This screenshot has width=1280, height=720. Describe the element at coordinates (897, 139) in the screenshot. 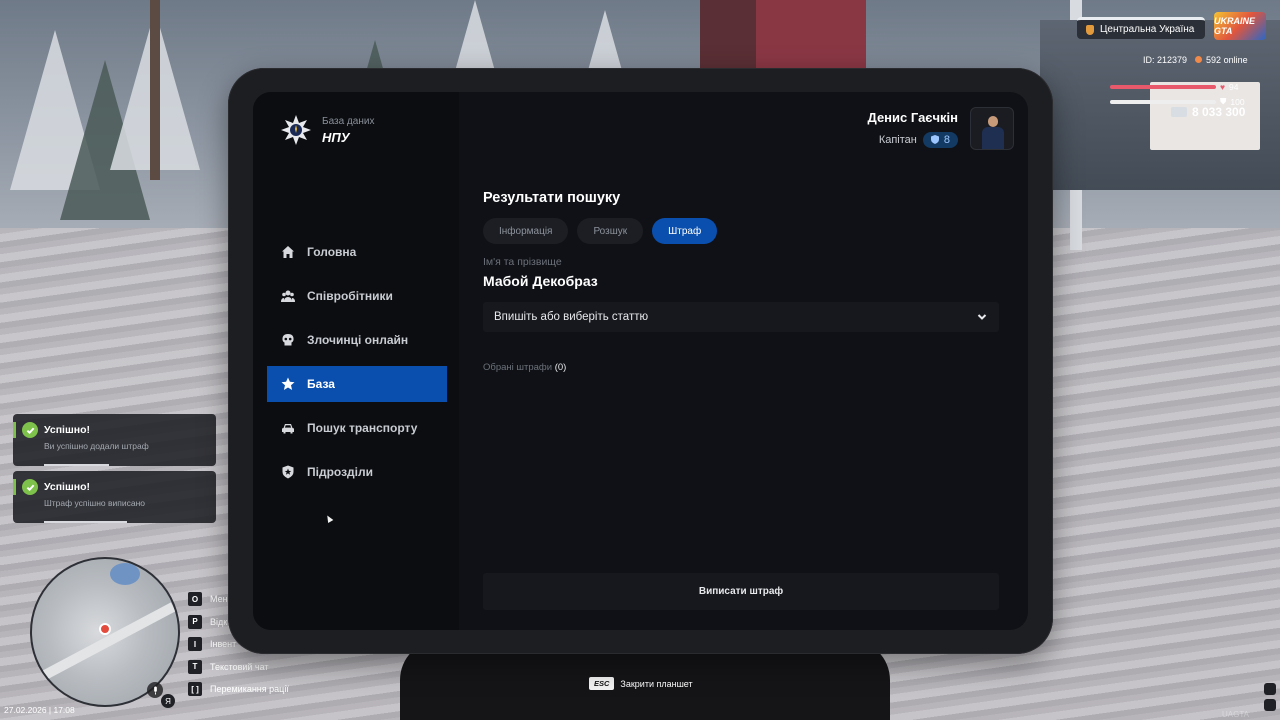

I see `user-rank: Капітан` at that location.